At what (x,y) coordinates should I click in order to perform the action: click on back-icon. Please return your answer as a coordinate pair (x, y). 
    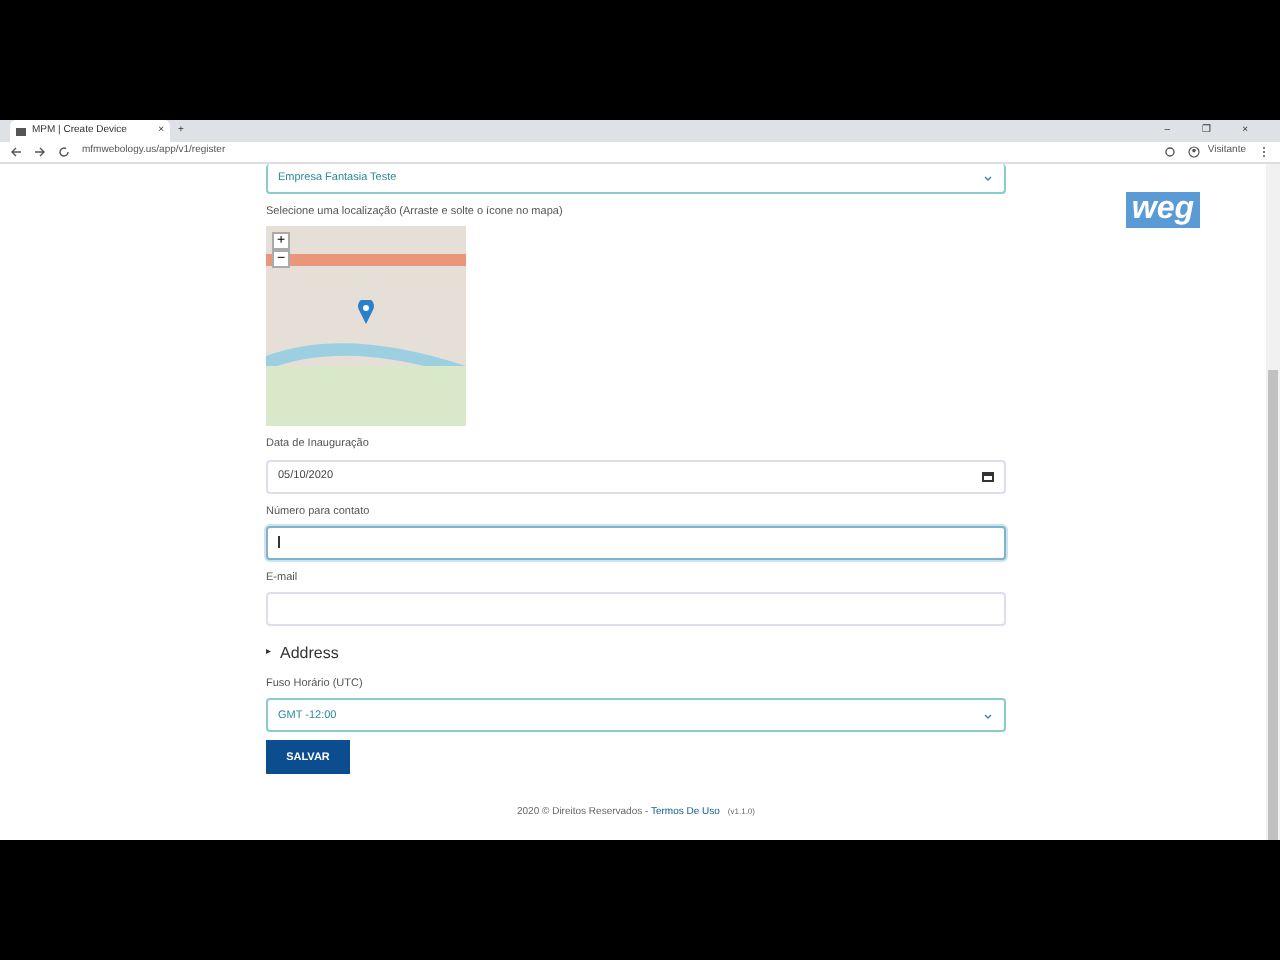
    Looking at the image, I should click on (16, 152).